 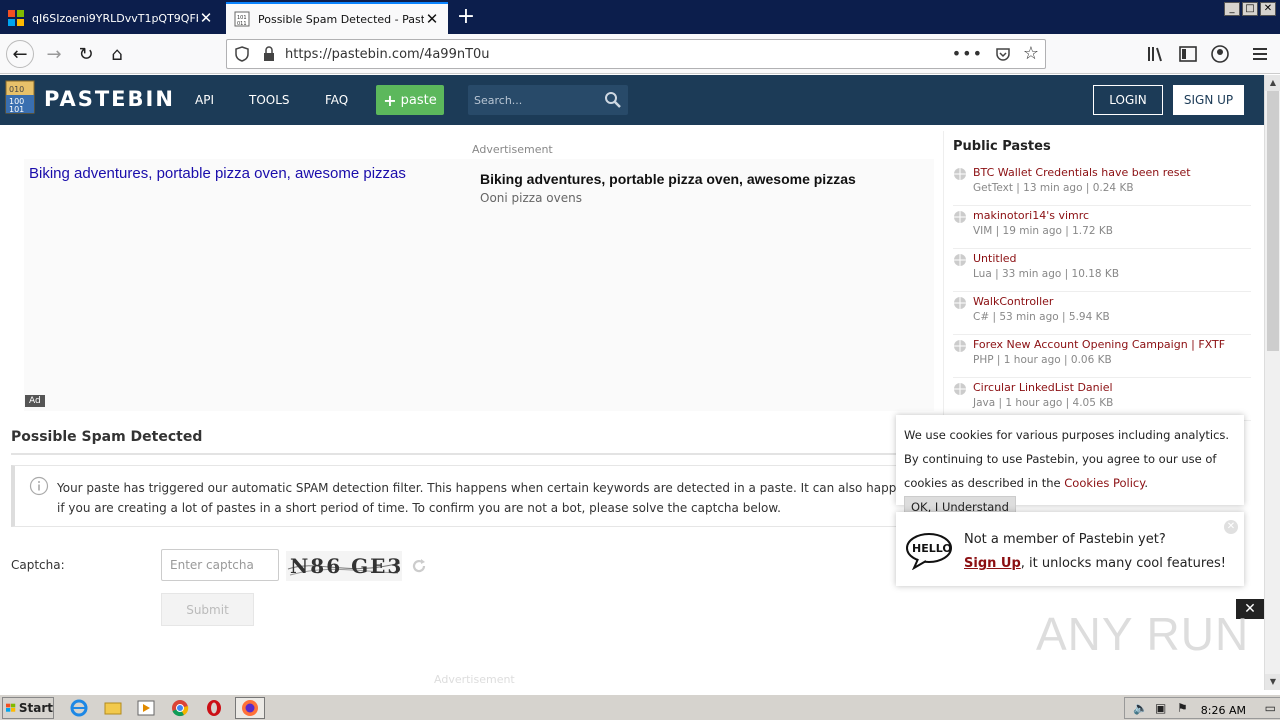 What do you see at coordinates (269, 54) in the screenshot?
I see `lock-icon` at bounding box center [269, 54].